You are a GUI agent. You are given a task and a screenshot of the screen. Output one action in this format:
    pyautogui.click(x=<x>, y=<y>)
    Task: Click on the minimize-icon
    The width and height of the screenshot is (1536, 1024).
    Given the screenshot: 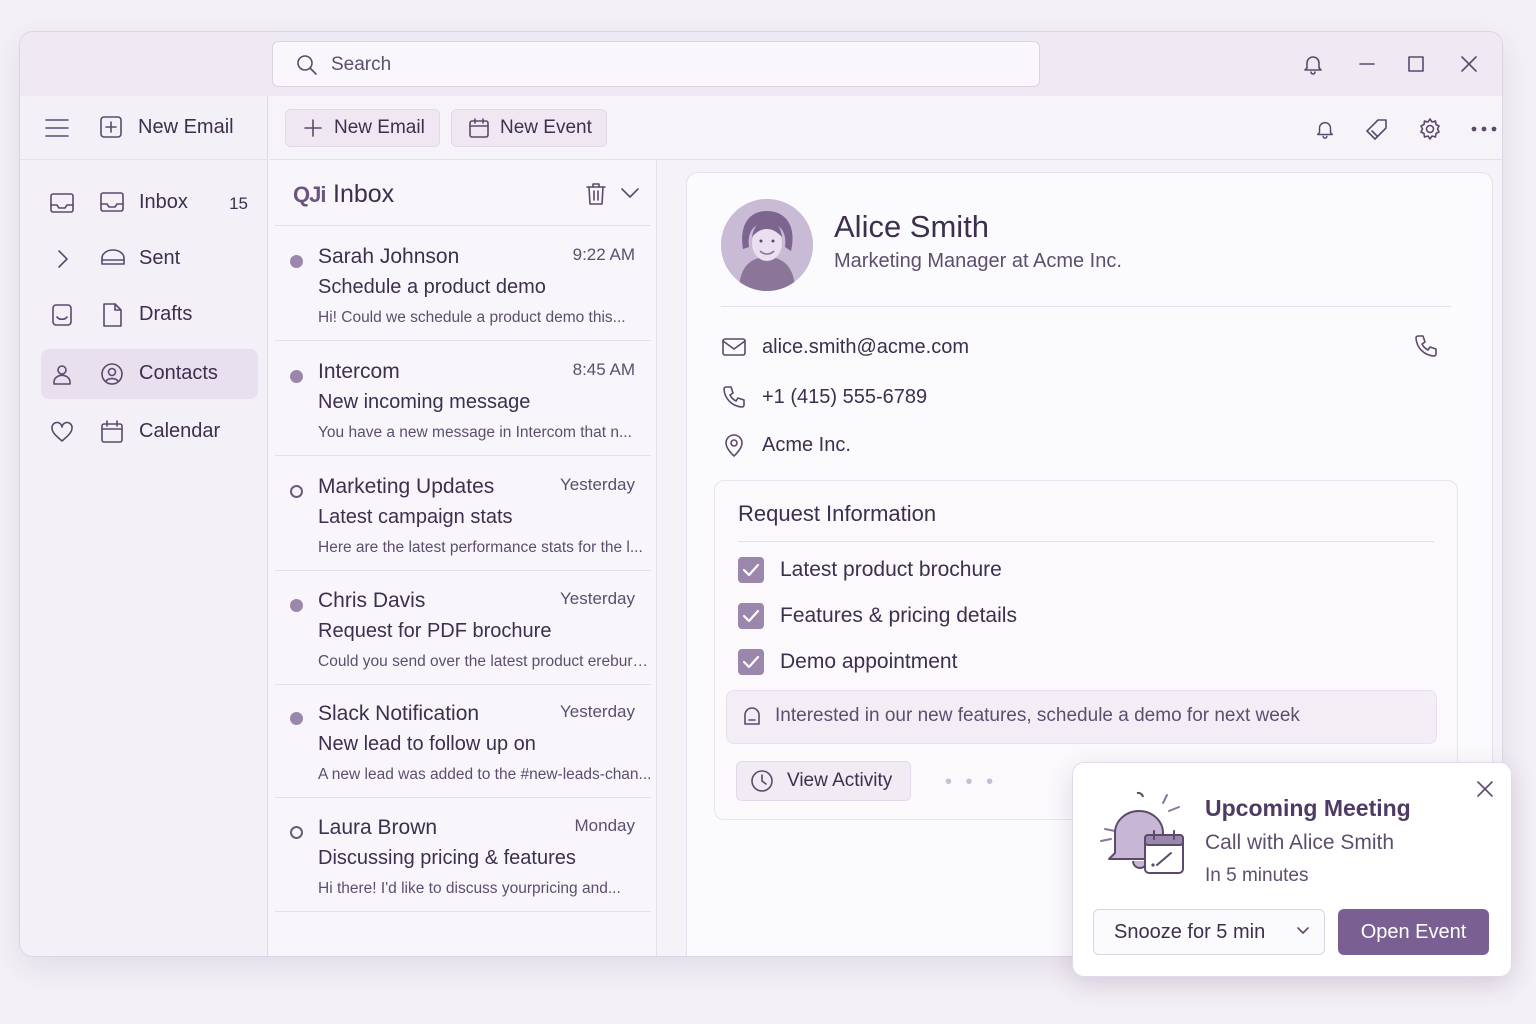 What is the action you would take?
    pyautogui.click(x=1367, y=64)
    